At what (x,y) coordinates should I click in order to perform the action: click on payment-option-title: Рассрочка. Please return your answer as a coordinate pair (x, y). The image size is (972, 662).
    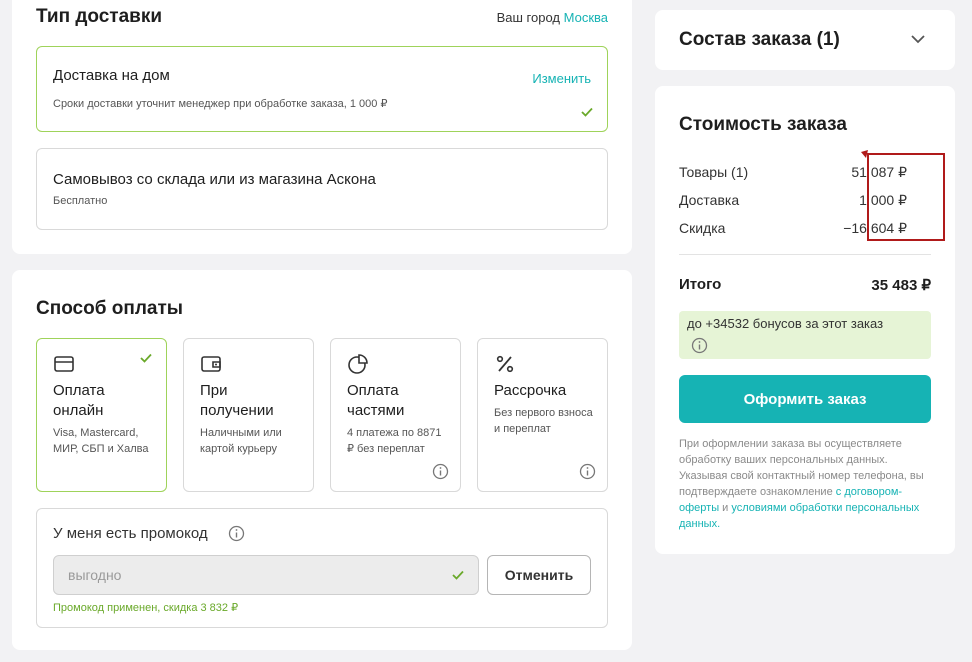
    Looking at the image, I should click on (530, 390).